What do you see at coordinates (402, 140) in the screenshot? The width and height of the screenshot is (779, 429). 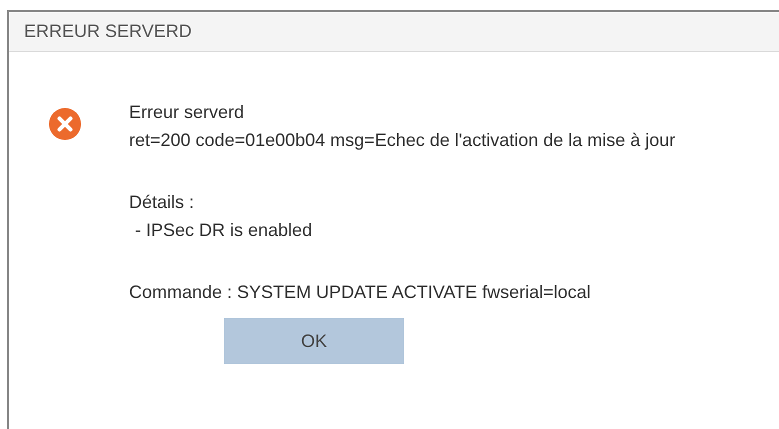 I see `error-message: ret=200 code=01e00b04 msg=Echec de l'activation de la mise à jour` at bounding box center [402, 140].